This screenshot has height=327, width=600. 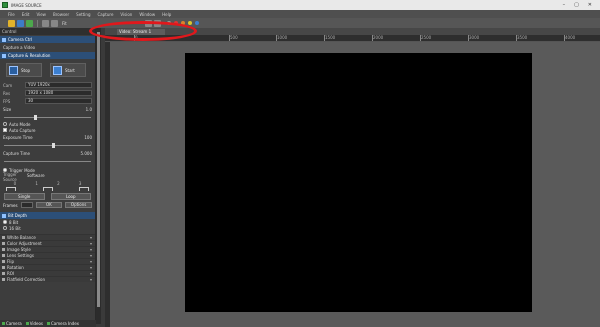 What do you see at coordinates (126, 14) in the screenshot?
I see `menu-vision: Vision` at bounding box center [126, 14].